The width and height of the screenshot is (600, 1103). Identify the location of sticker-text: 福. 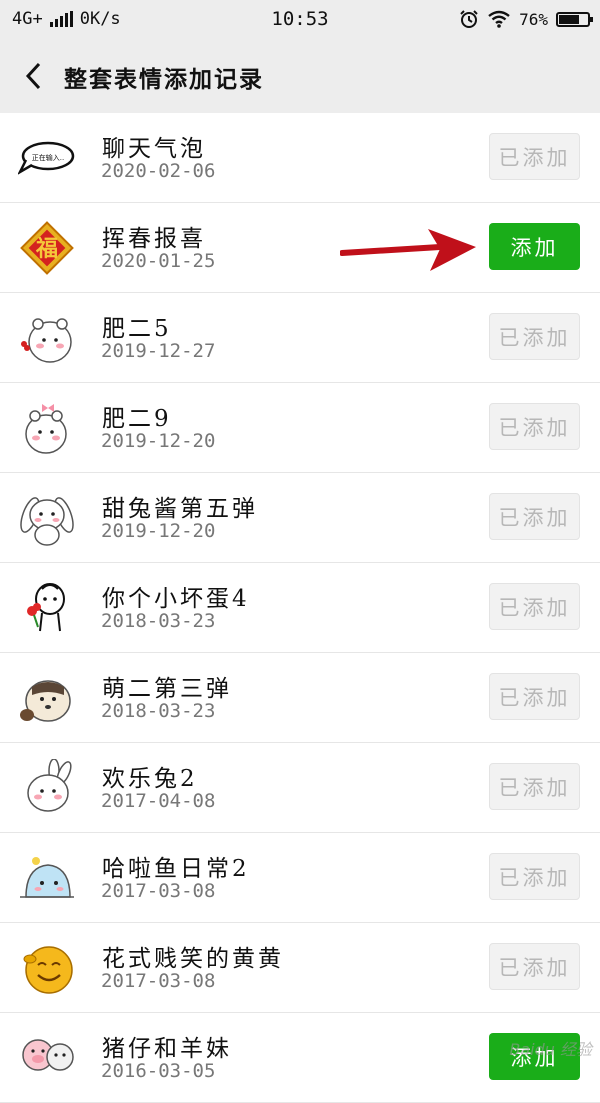
(46, 249).